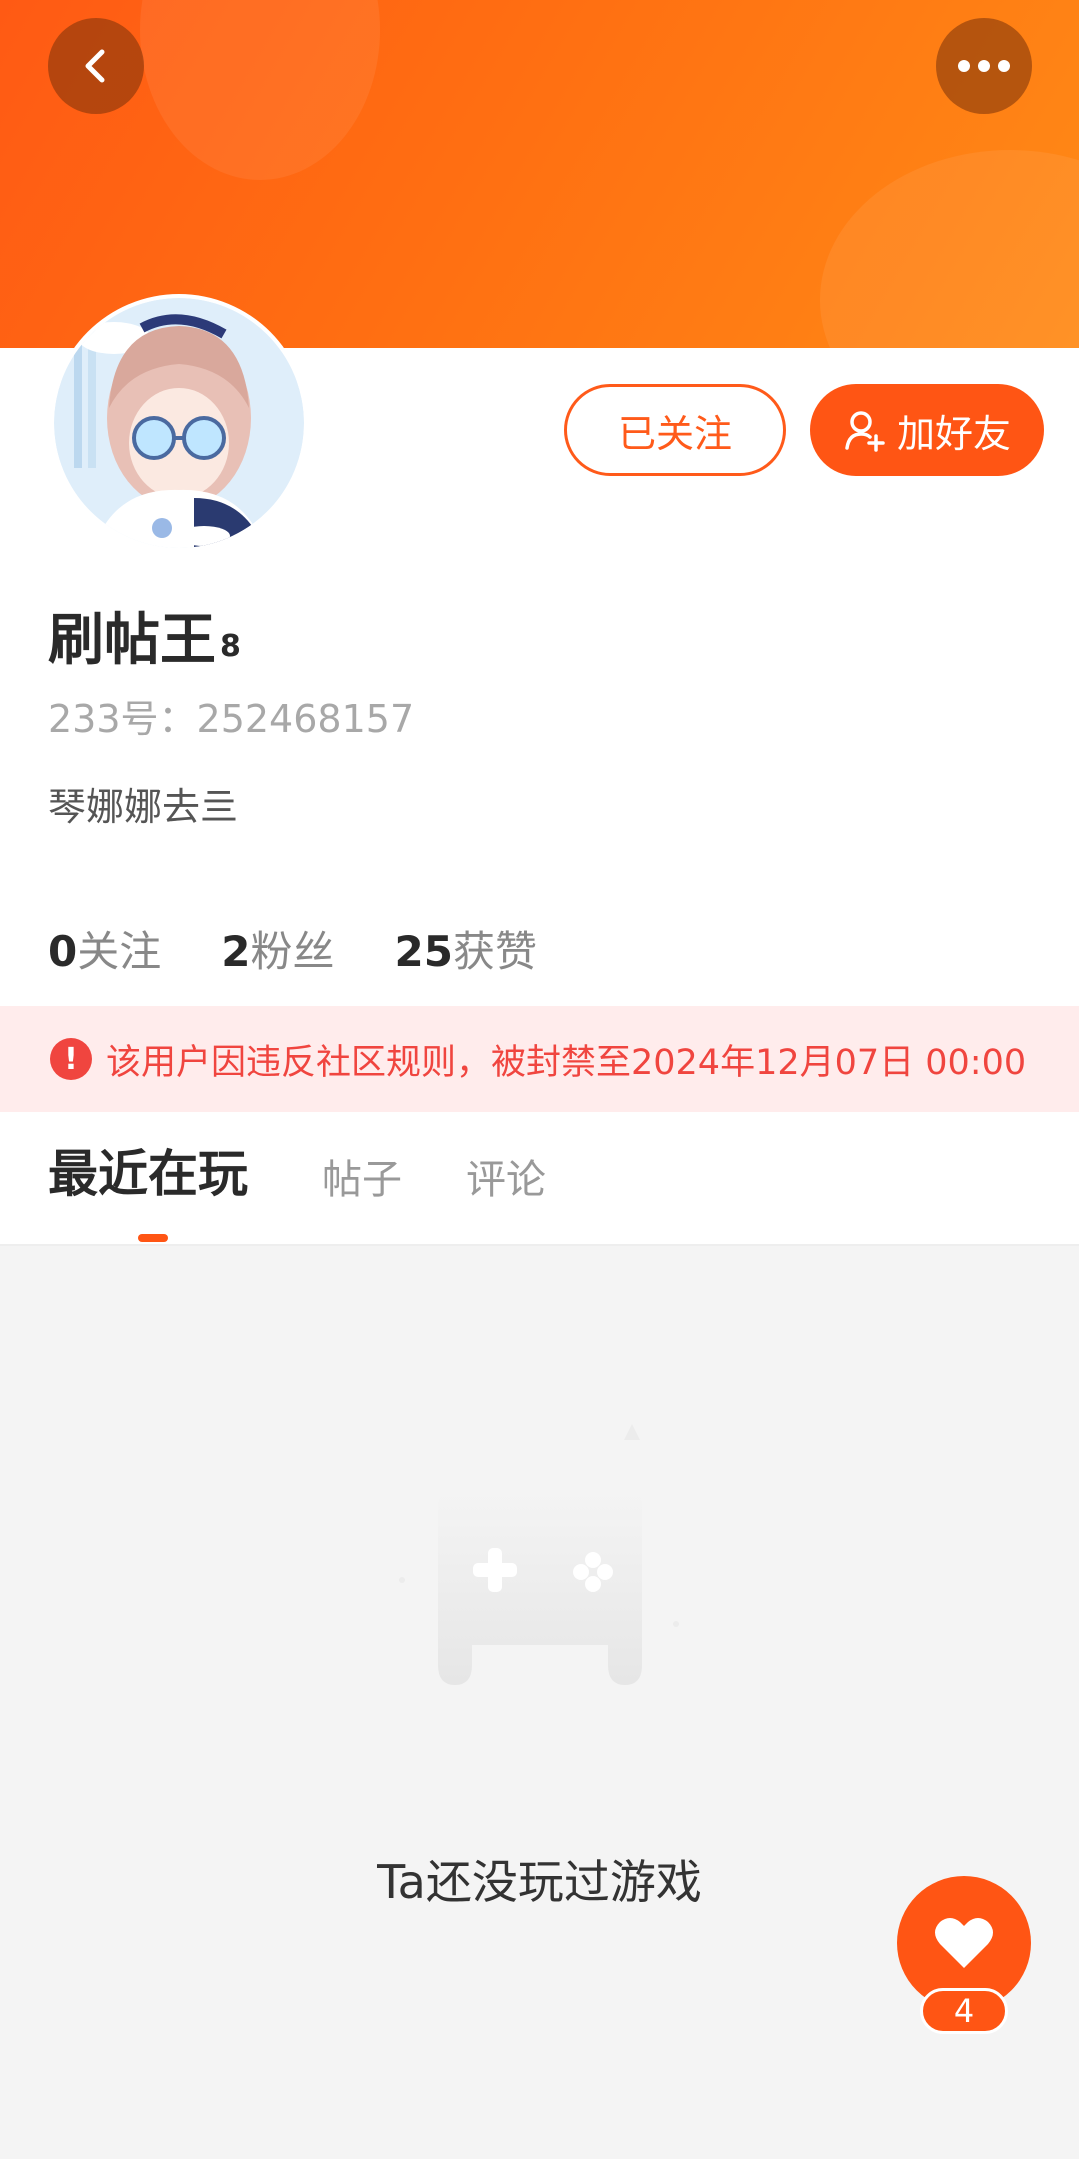 The width and height of the screenshot is (1079, 2159). What do you see at coordinates (865, 431) in the screenshot?
I see `add-user-icon` at bounding box center [865, 431].